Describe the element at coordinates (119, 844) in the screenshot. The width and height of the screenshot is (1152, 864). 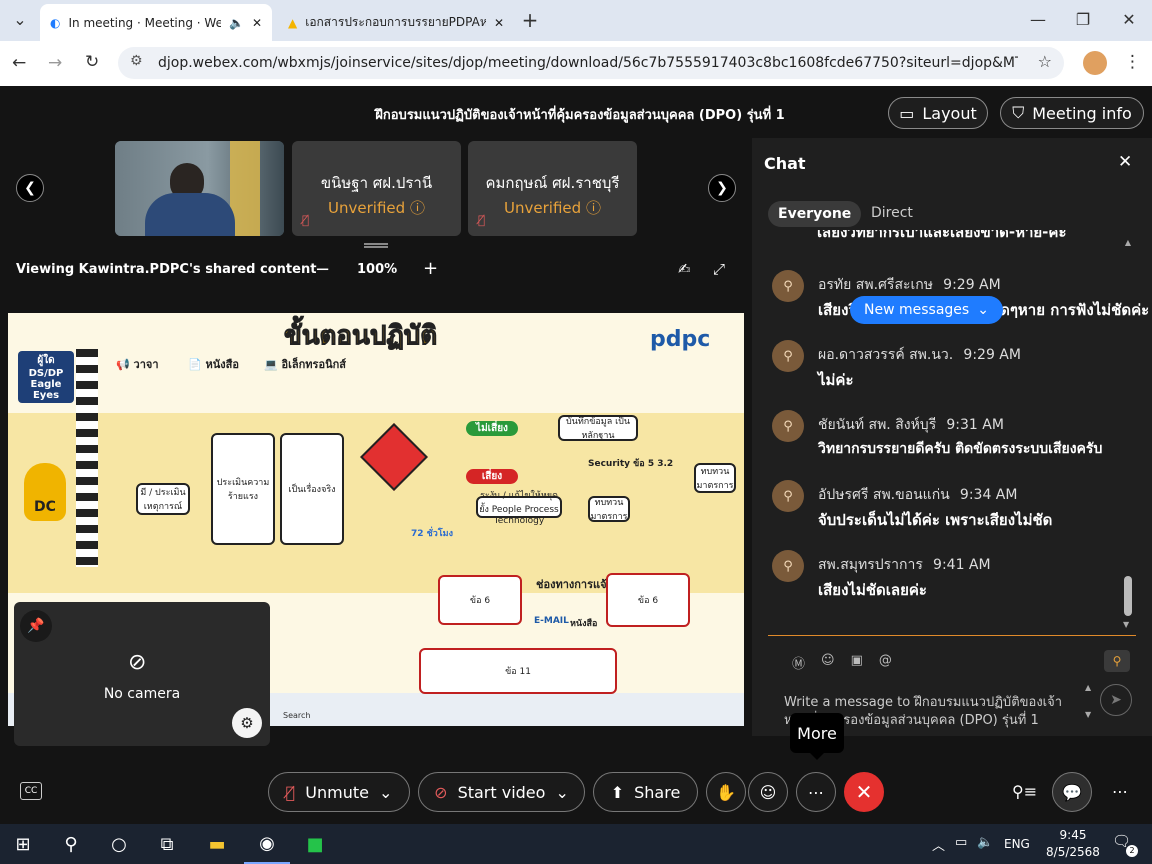
I see `cortana-icon: ○` at that location.